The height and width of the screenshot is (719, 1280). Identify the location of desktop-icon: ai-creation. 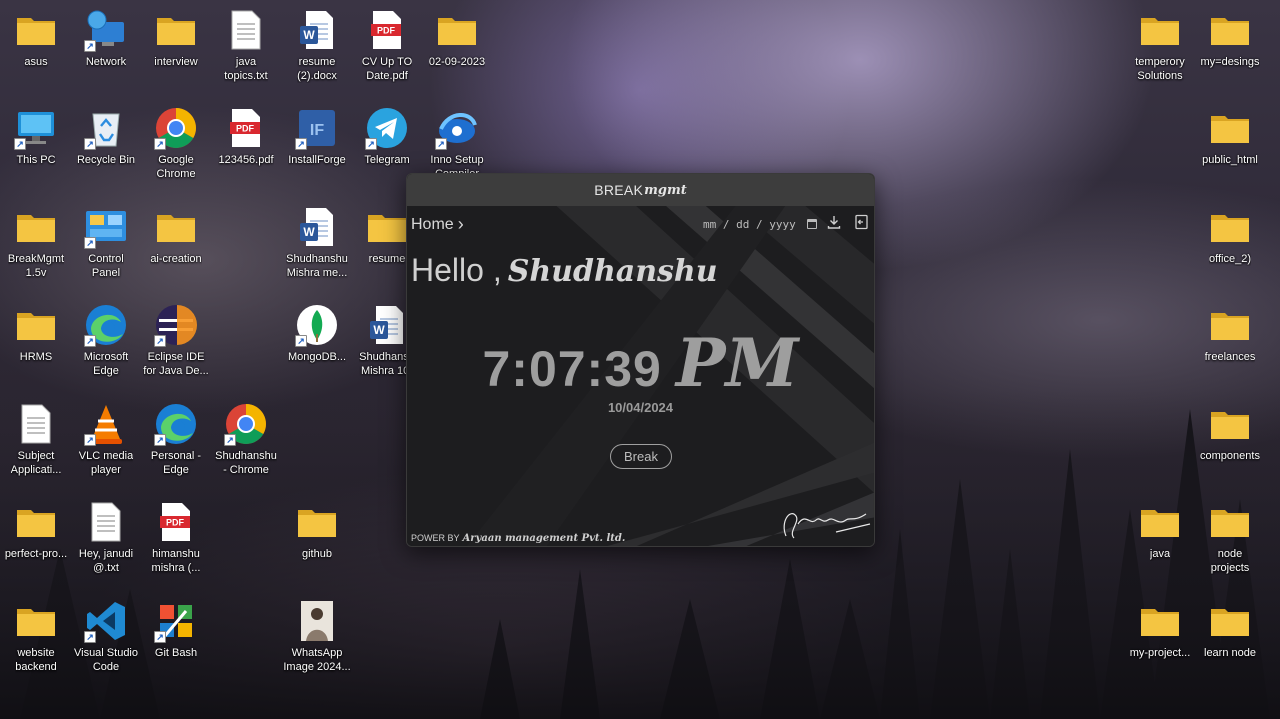
(176, 235).